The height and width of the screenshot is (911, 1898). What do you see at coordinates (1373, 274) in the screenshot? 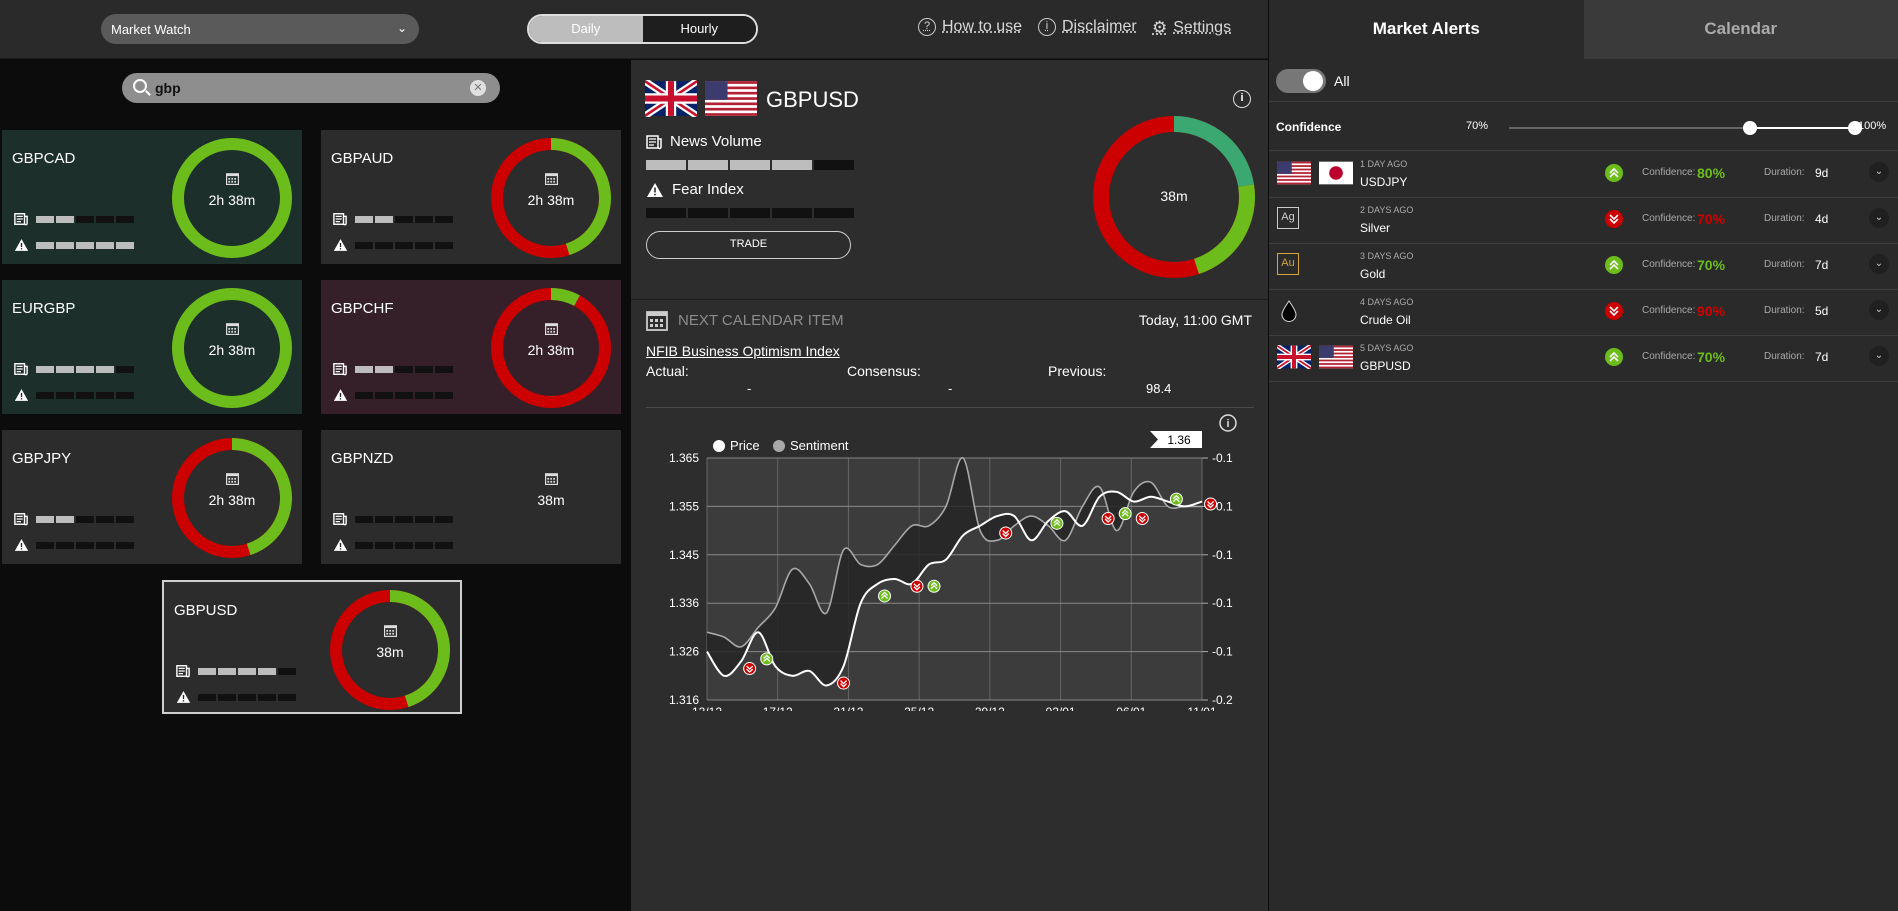
I see `alert-symbol: Gold` at bounding box center [1373, 274].